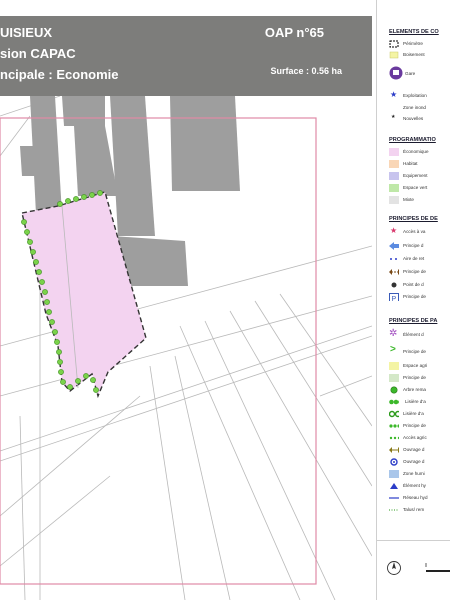 Image resolution: width=450 pixels, height=600 pixels. I want to click on commune-title: UISIEUX, so click(26, 32).